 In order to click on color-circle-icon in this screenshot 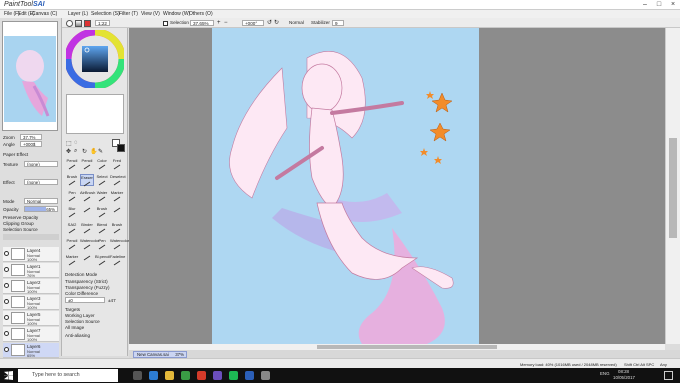, I will do `click(69, 23)`.